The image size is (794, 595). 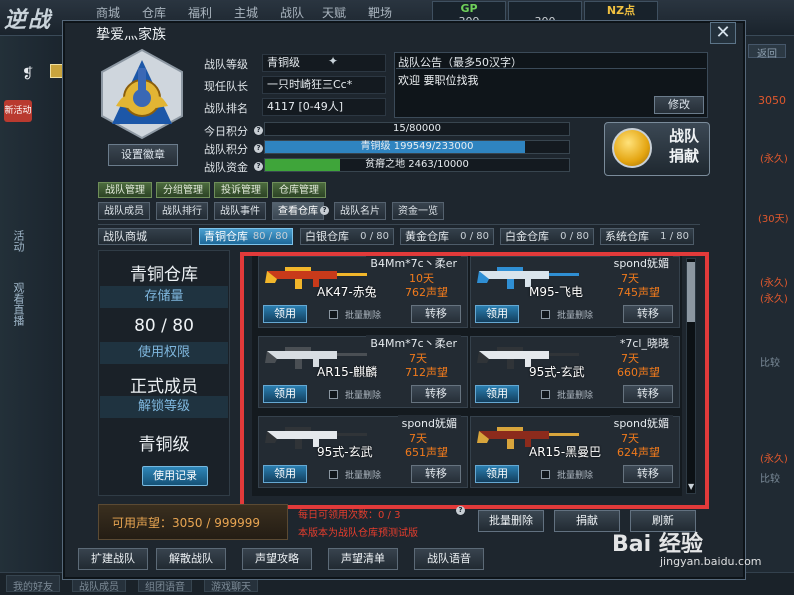 What do you see at coordinates (723, 33) in the screenshot?
I see `close-icon: ✕` at bounding box center [723, 33].